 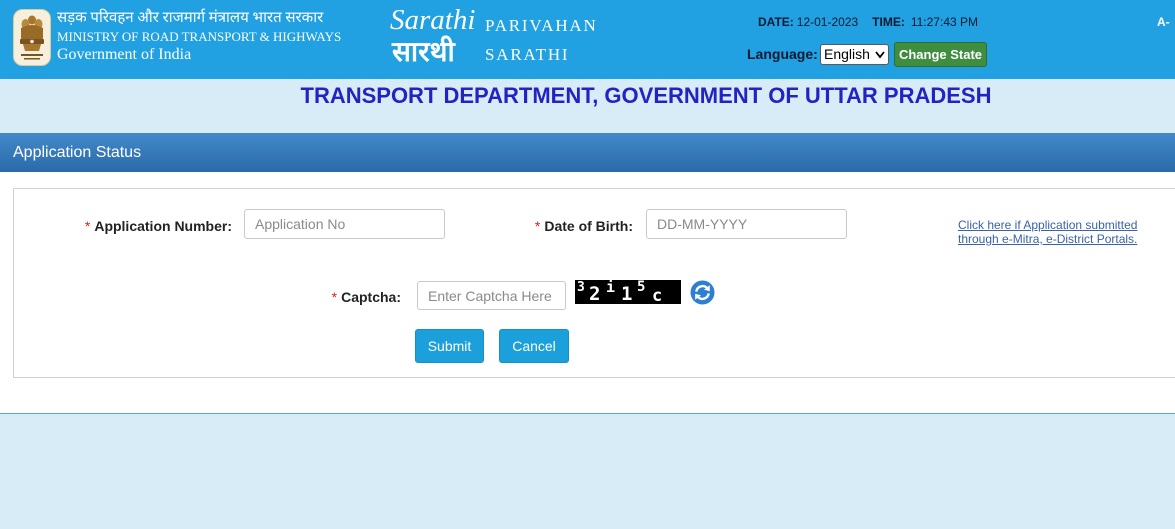 I want to click on application-number-input, so click(x=344, y=224).